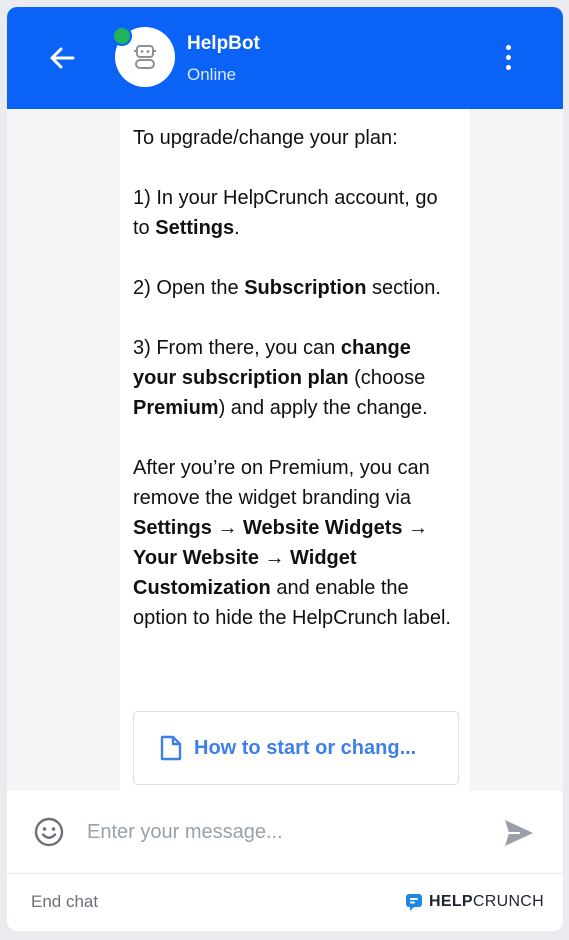 Image resolution: width=569 pixels, height=940 pixels. What do you see at coordinates (451, 901) in the screenshot?
I see `brand-name-strong: HELP` at bounding box center [451, 901].